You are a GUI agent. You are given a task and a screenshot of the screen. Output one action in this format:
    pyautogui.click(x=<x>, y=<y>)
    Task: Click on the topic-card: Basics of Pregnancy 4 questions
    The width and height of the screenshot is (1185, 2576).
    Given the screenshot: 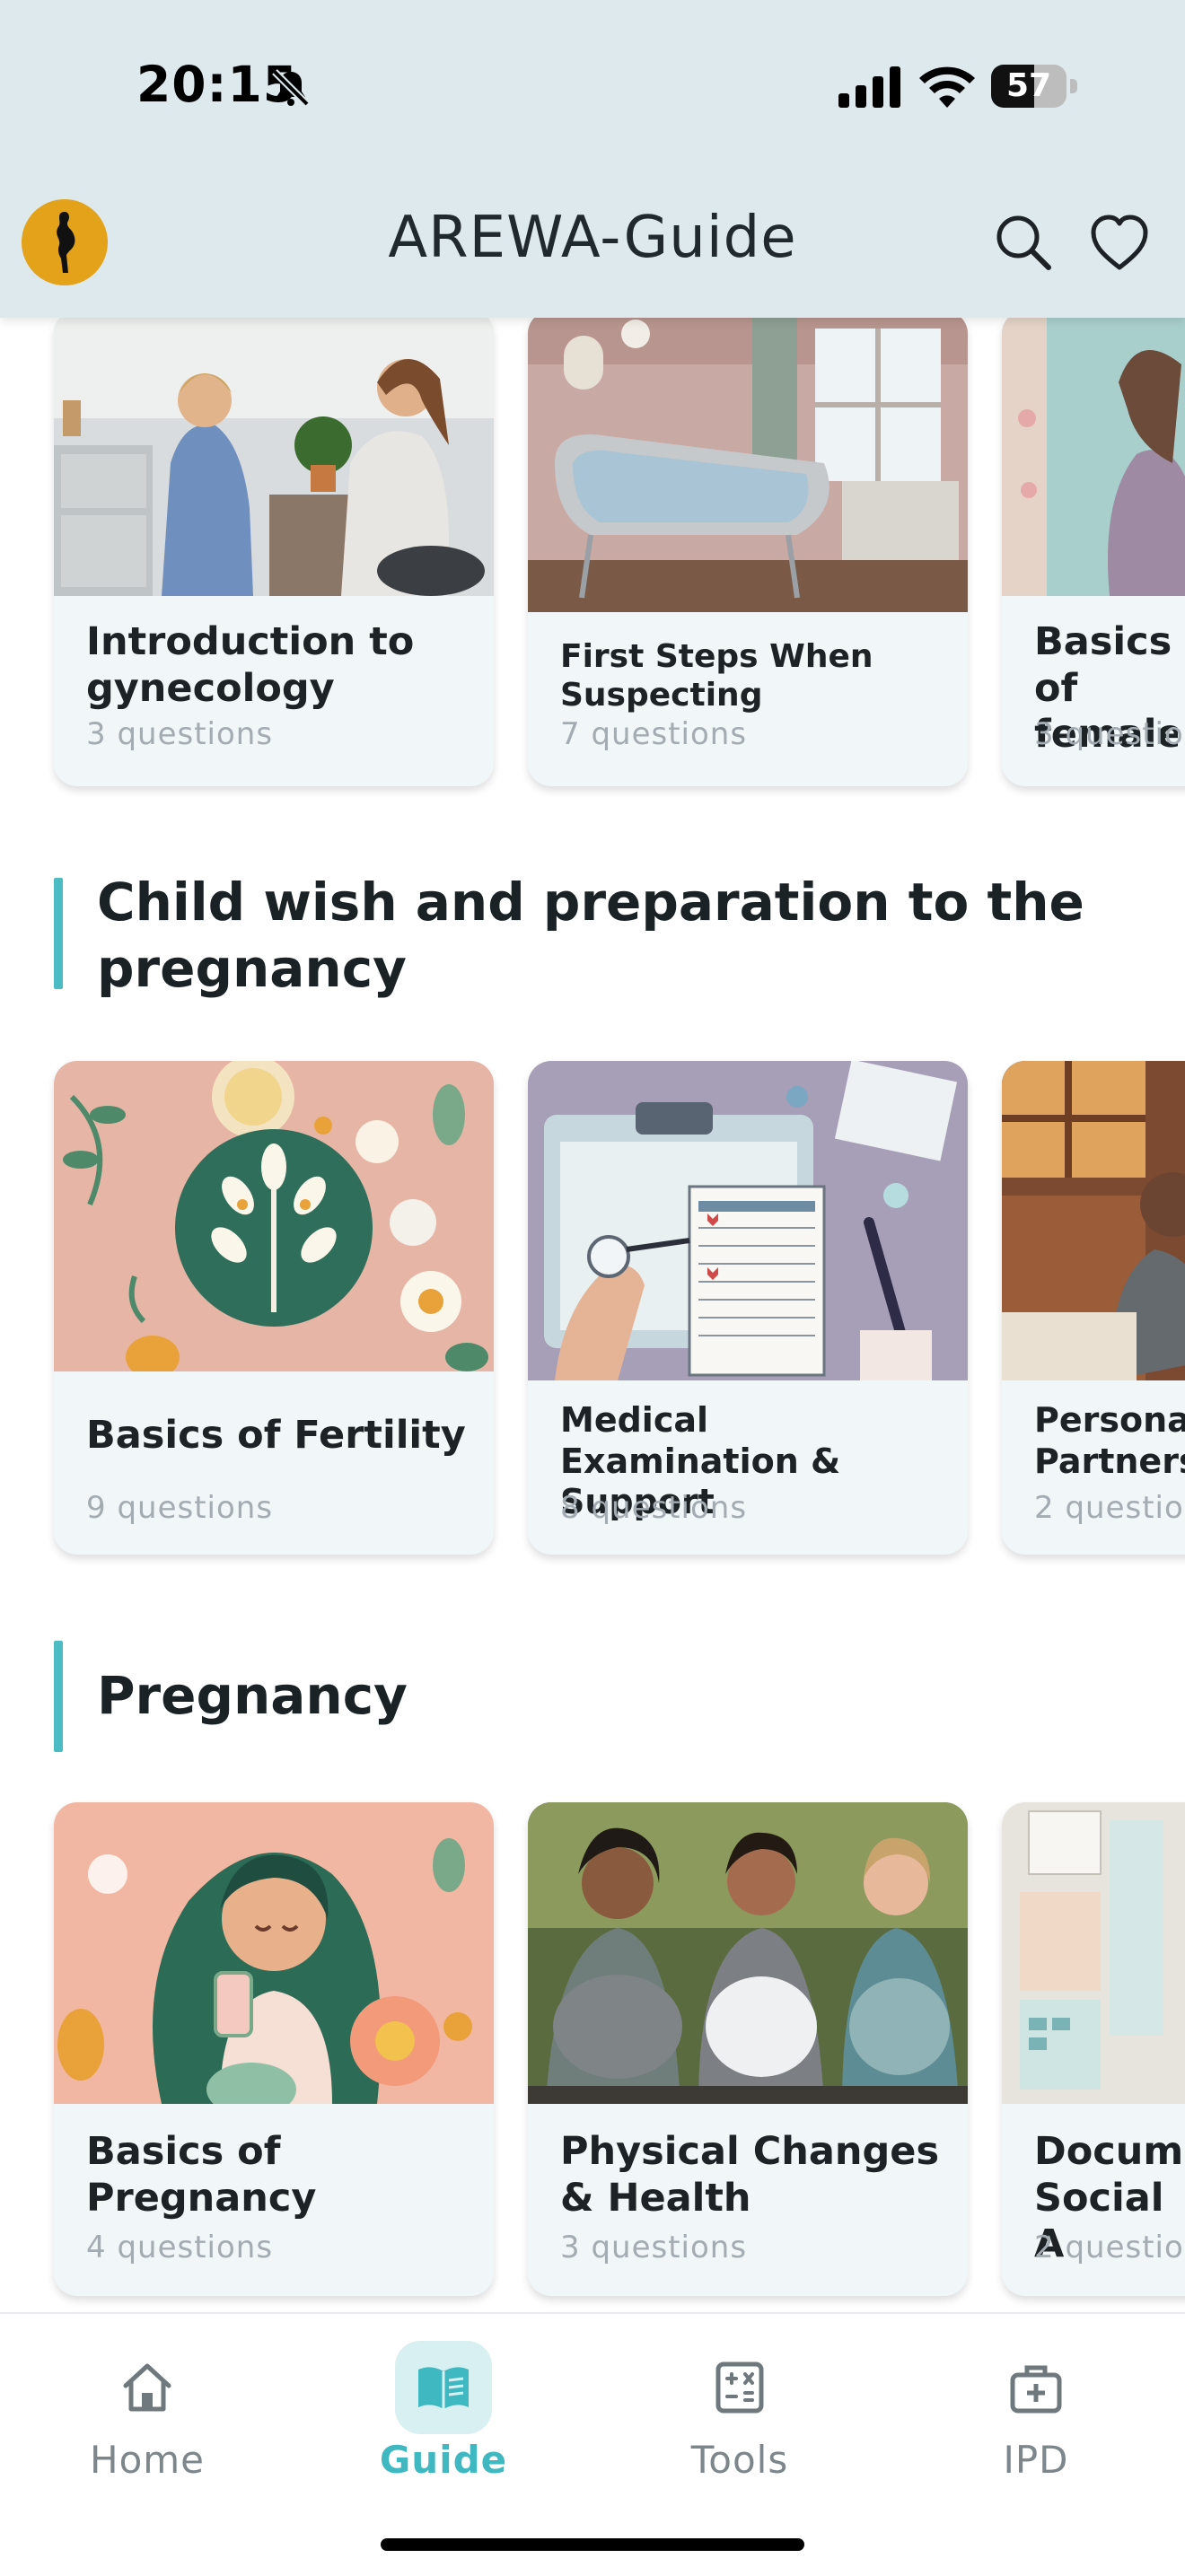 What is the action you would take?
    pyautogui.click(x=274, y=2049)
    